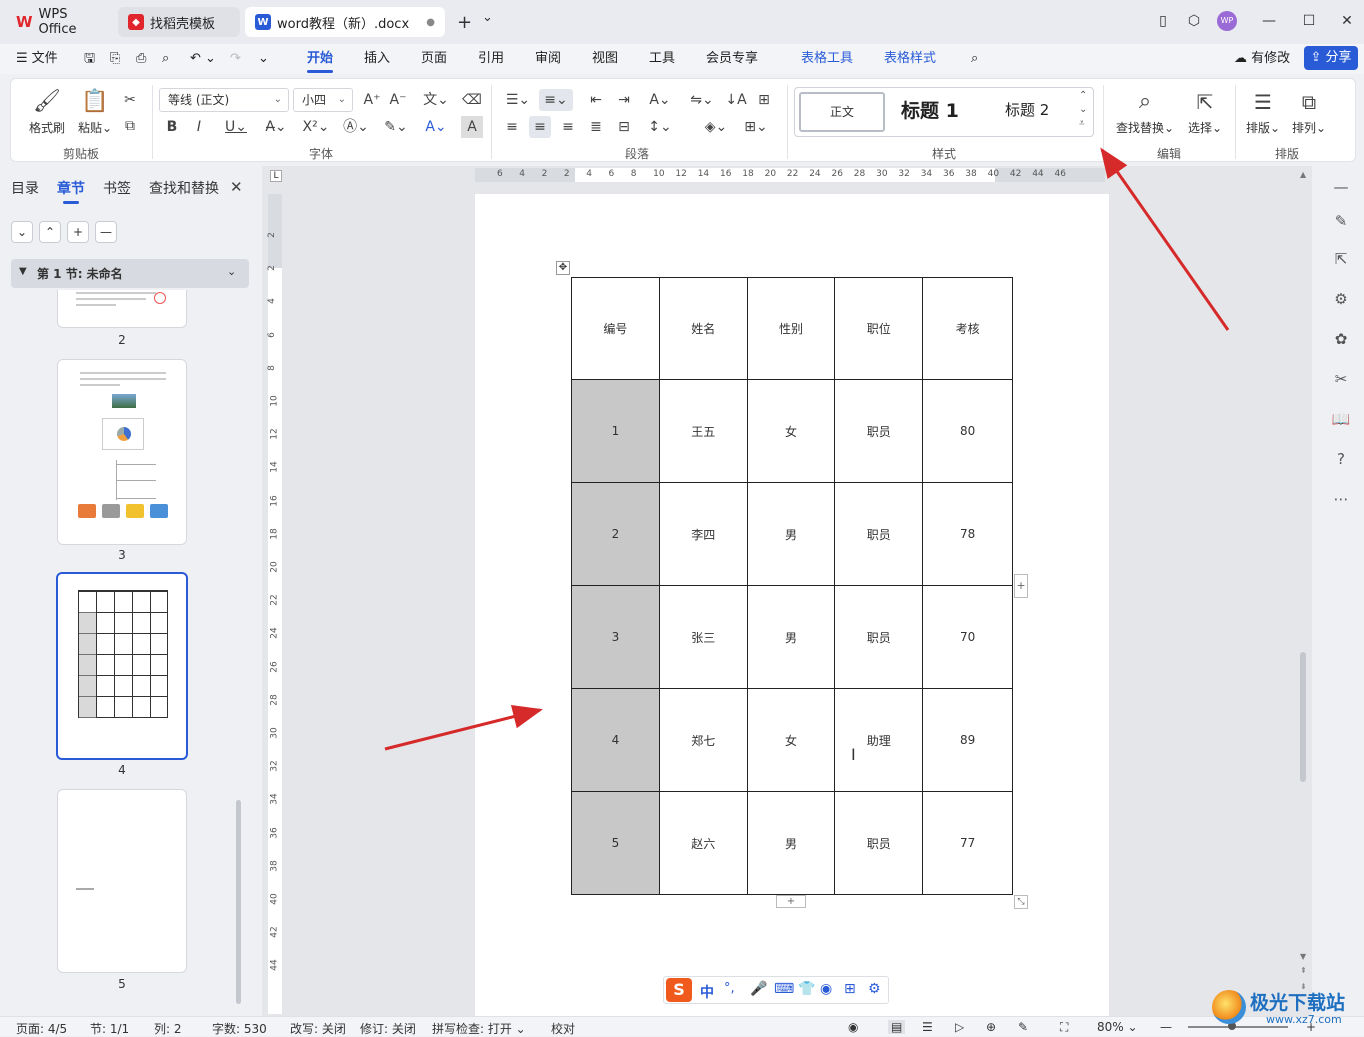 The width and height of the screenshot is (1364, 1037). What do you see at coordinates (1309, 21) in the screenshot?
I see `maximize-button: ☐` at bounding box center [1309, 21].